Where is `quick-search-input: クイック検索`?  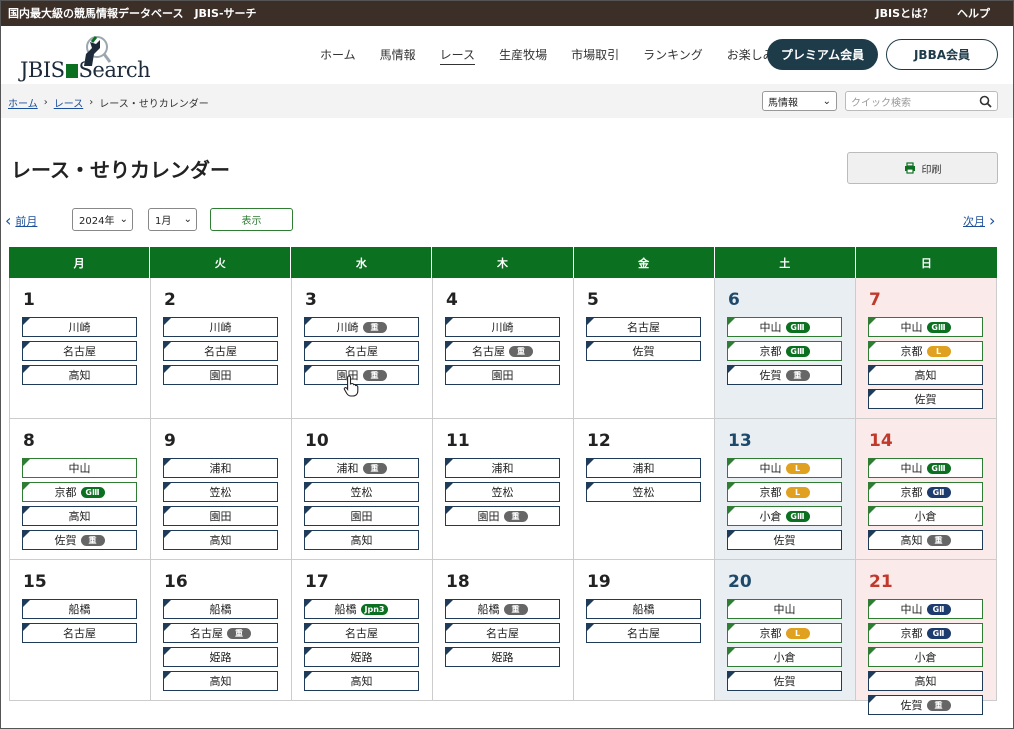
quick-search-input: クイック検索 is located at coordinates (921, 101).